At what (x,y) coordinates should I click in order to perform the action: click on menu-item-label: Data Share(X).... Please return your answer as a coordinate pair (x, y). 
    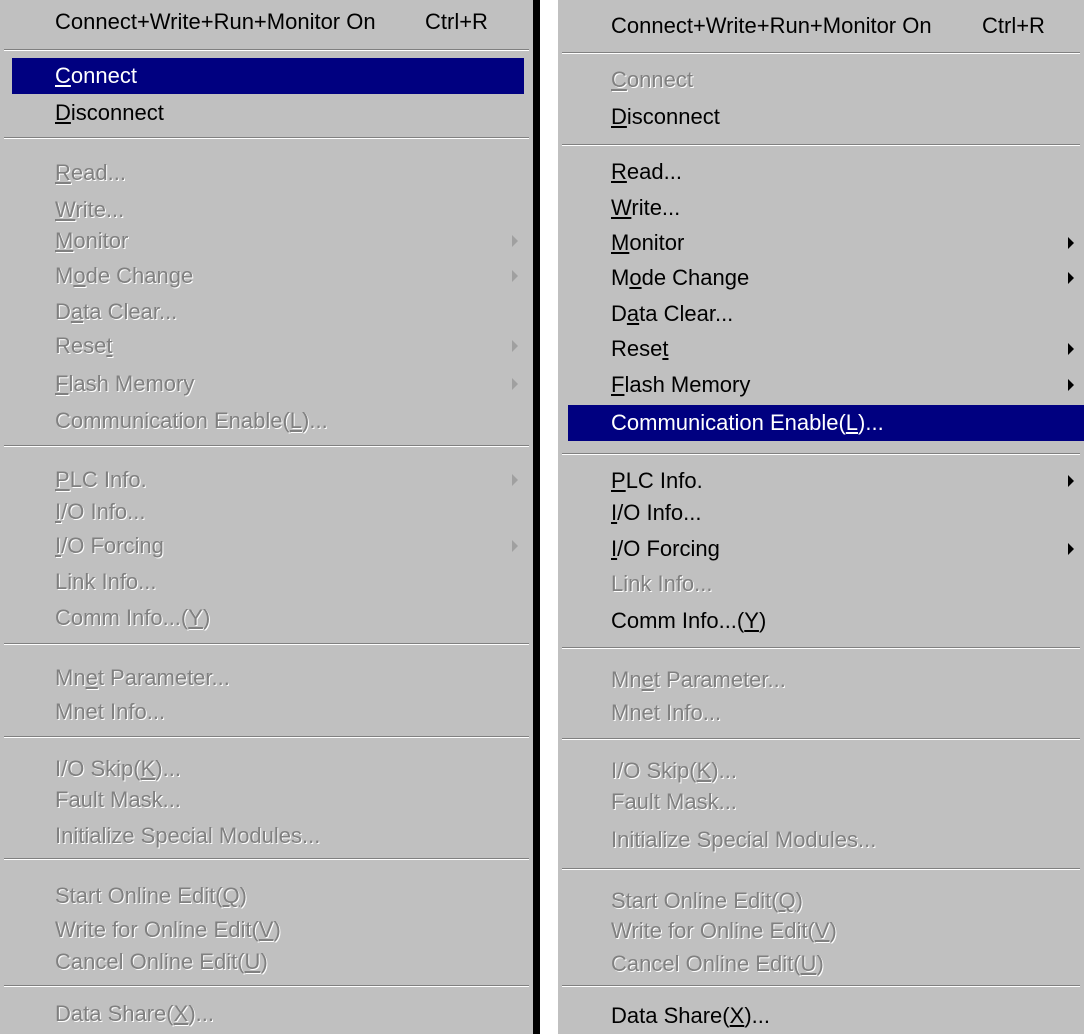
    Looking at the image, I should click on (134, 1013).